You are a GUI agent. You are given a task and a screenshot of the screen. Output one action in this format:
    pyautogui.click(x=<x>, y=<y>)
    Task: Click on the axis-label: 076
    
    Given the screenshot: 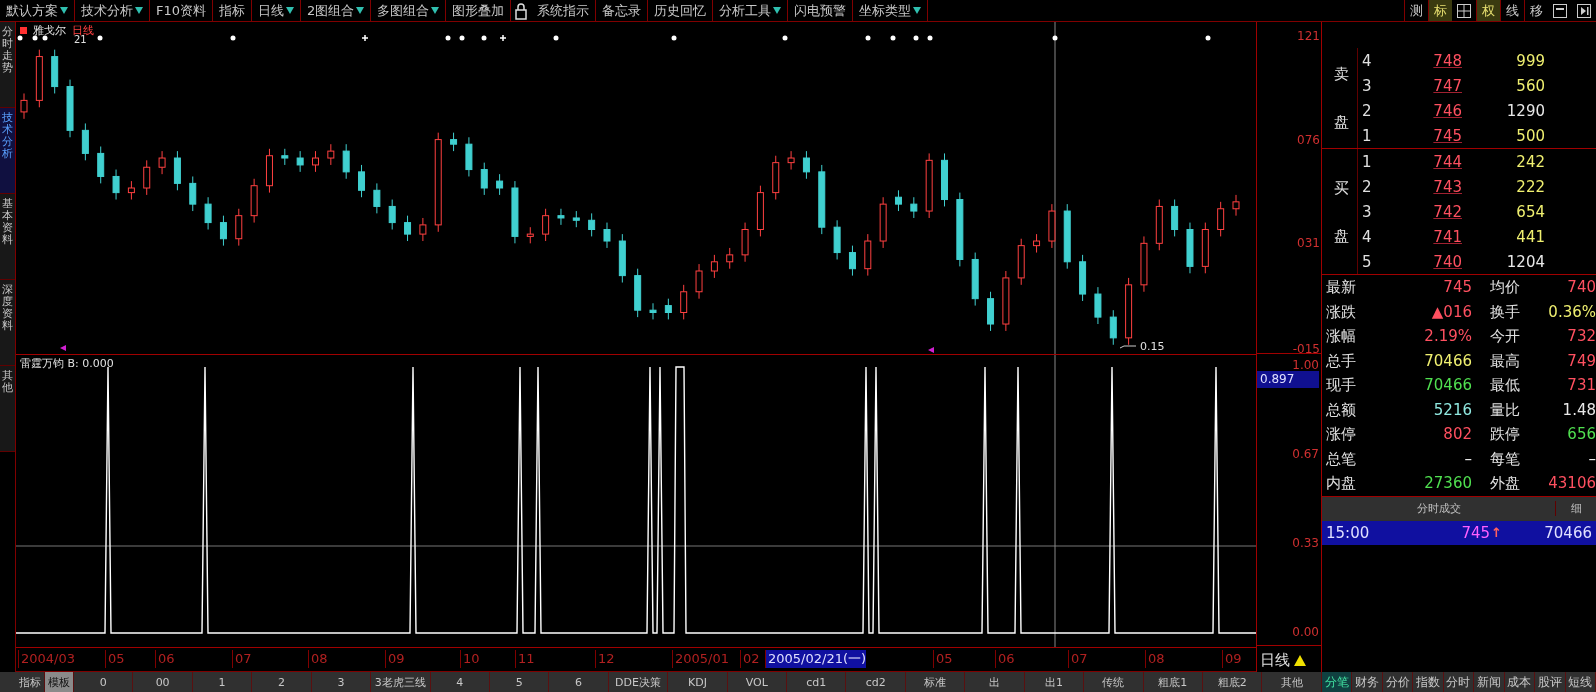 What is the action you would take?
    pyautogui.click(x=1308, y=139)
    